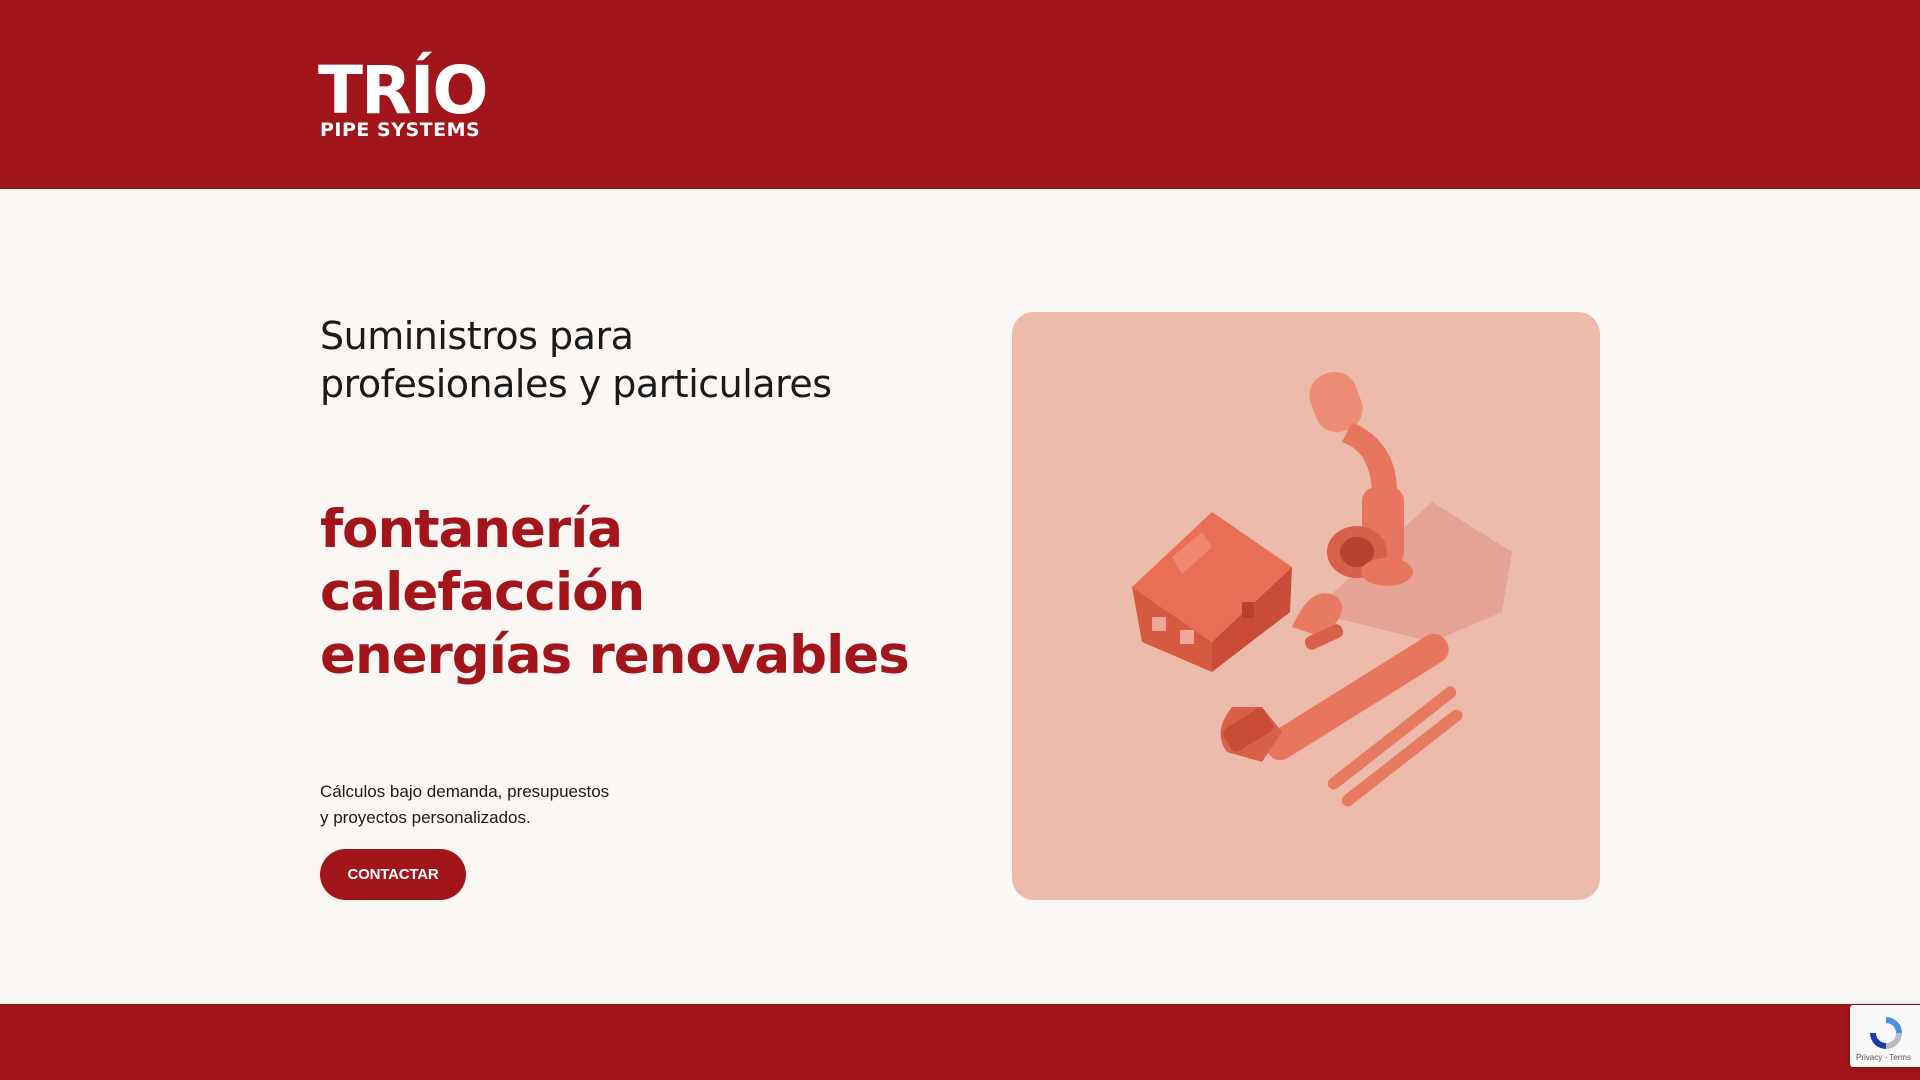 This screenshot has height=1080, width=1920. Describe the element at coordinates (1361, 478) in the screenshot. I see `pipe-fitting-icon` at that location.